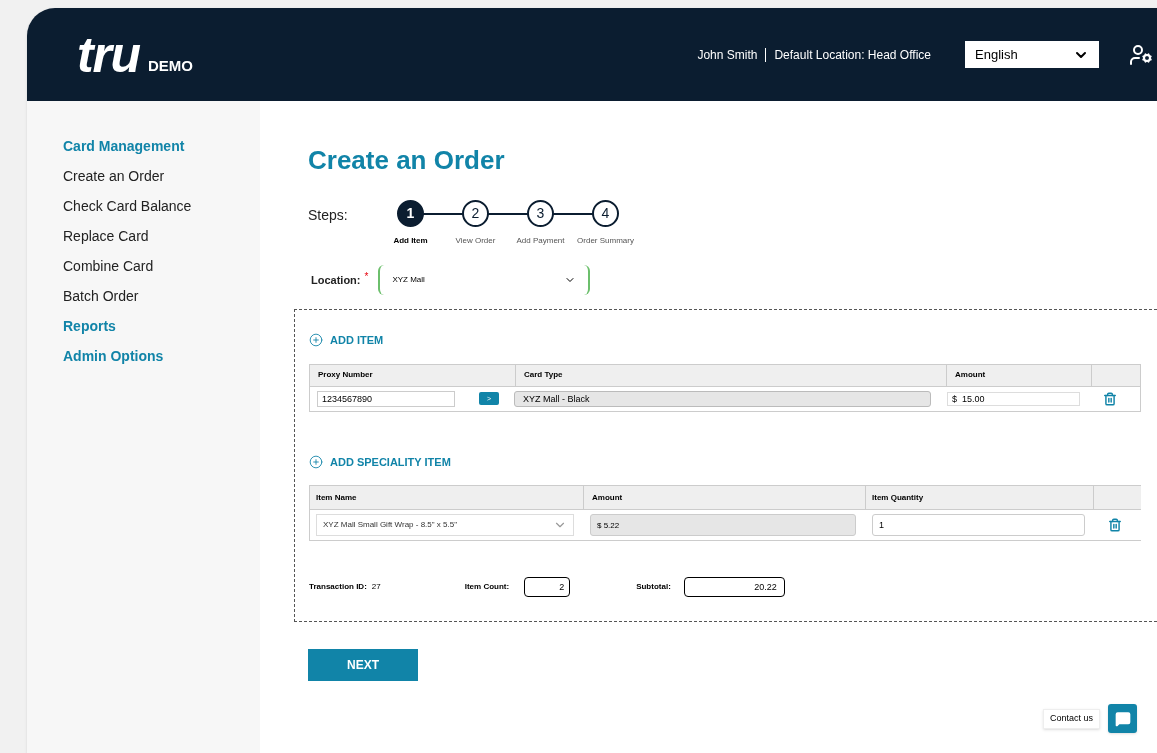  I want to click on page-title: Create an Order, so click(407, 160).